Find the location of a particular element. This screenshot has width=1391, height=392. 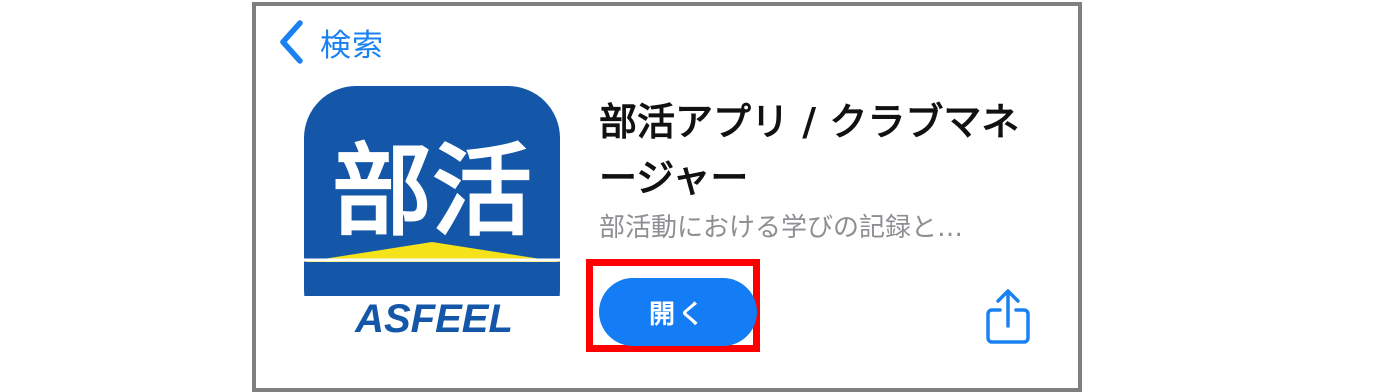

back-label: 検索 is located at coordinates (352, 45).